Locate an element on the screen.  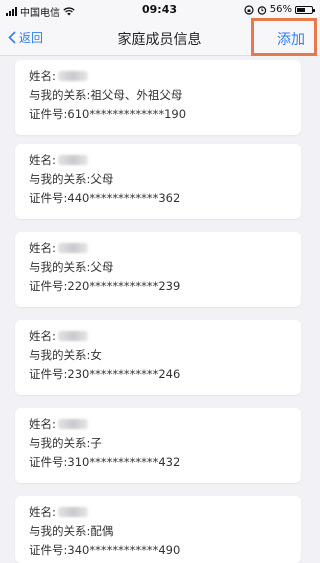
id-value: 610*************190 is located at coordinates (127, 114).